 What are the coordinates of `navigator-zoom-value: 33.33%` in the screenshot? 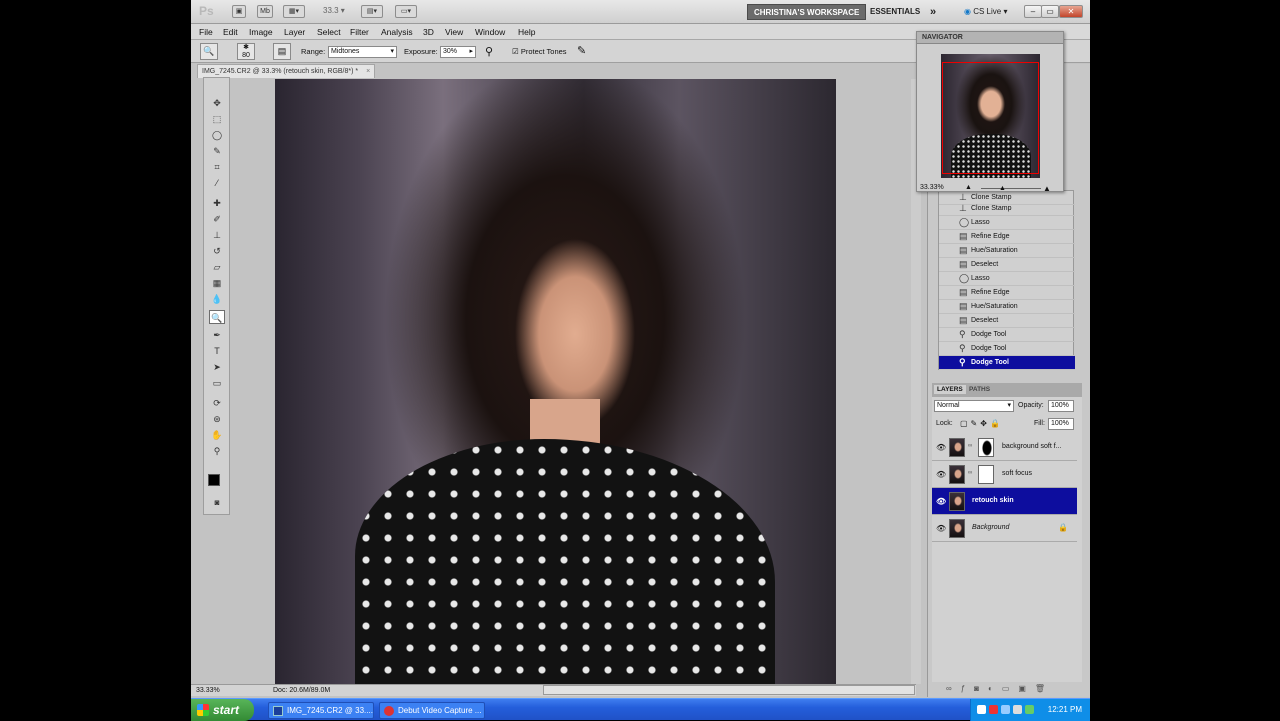 It's located at (932, 187).